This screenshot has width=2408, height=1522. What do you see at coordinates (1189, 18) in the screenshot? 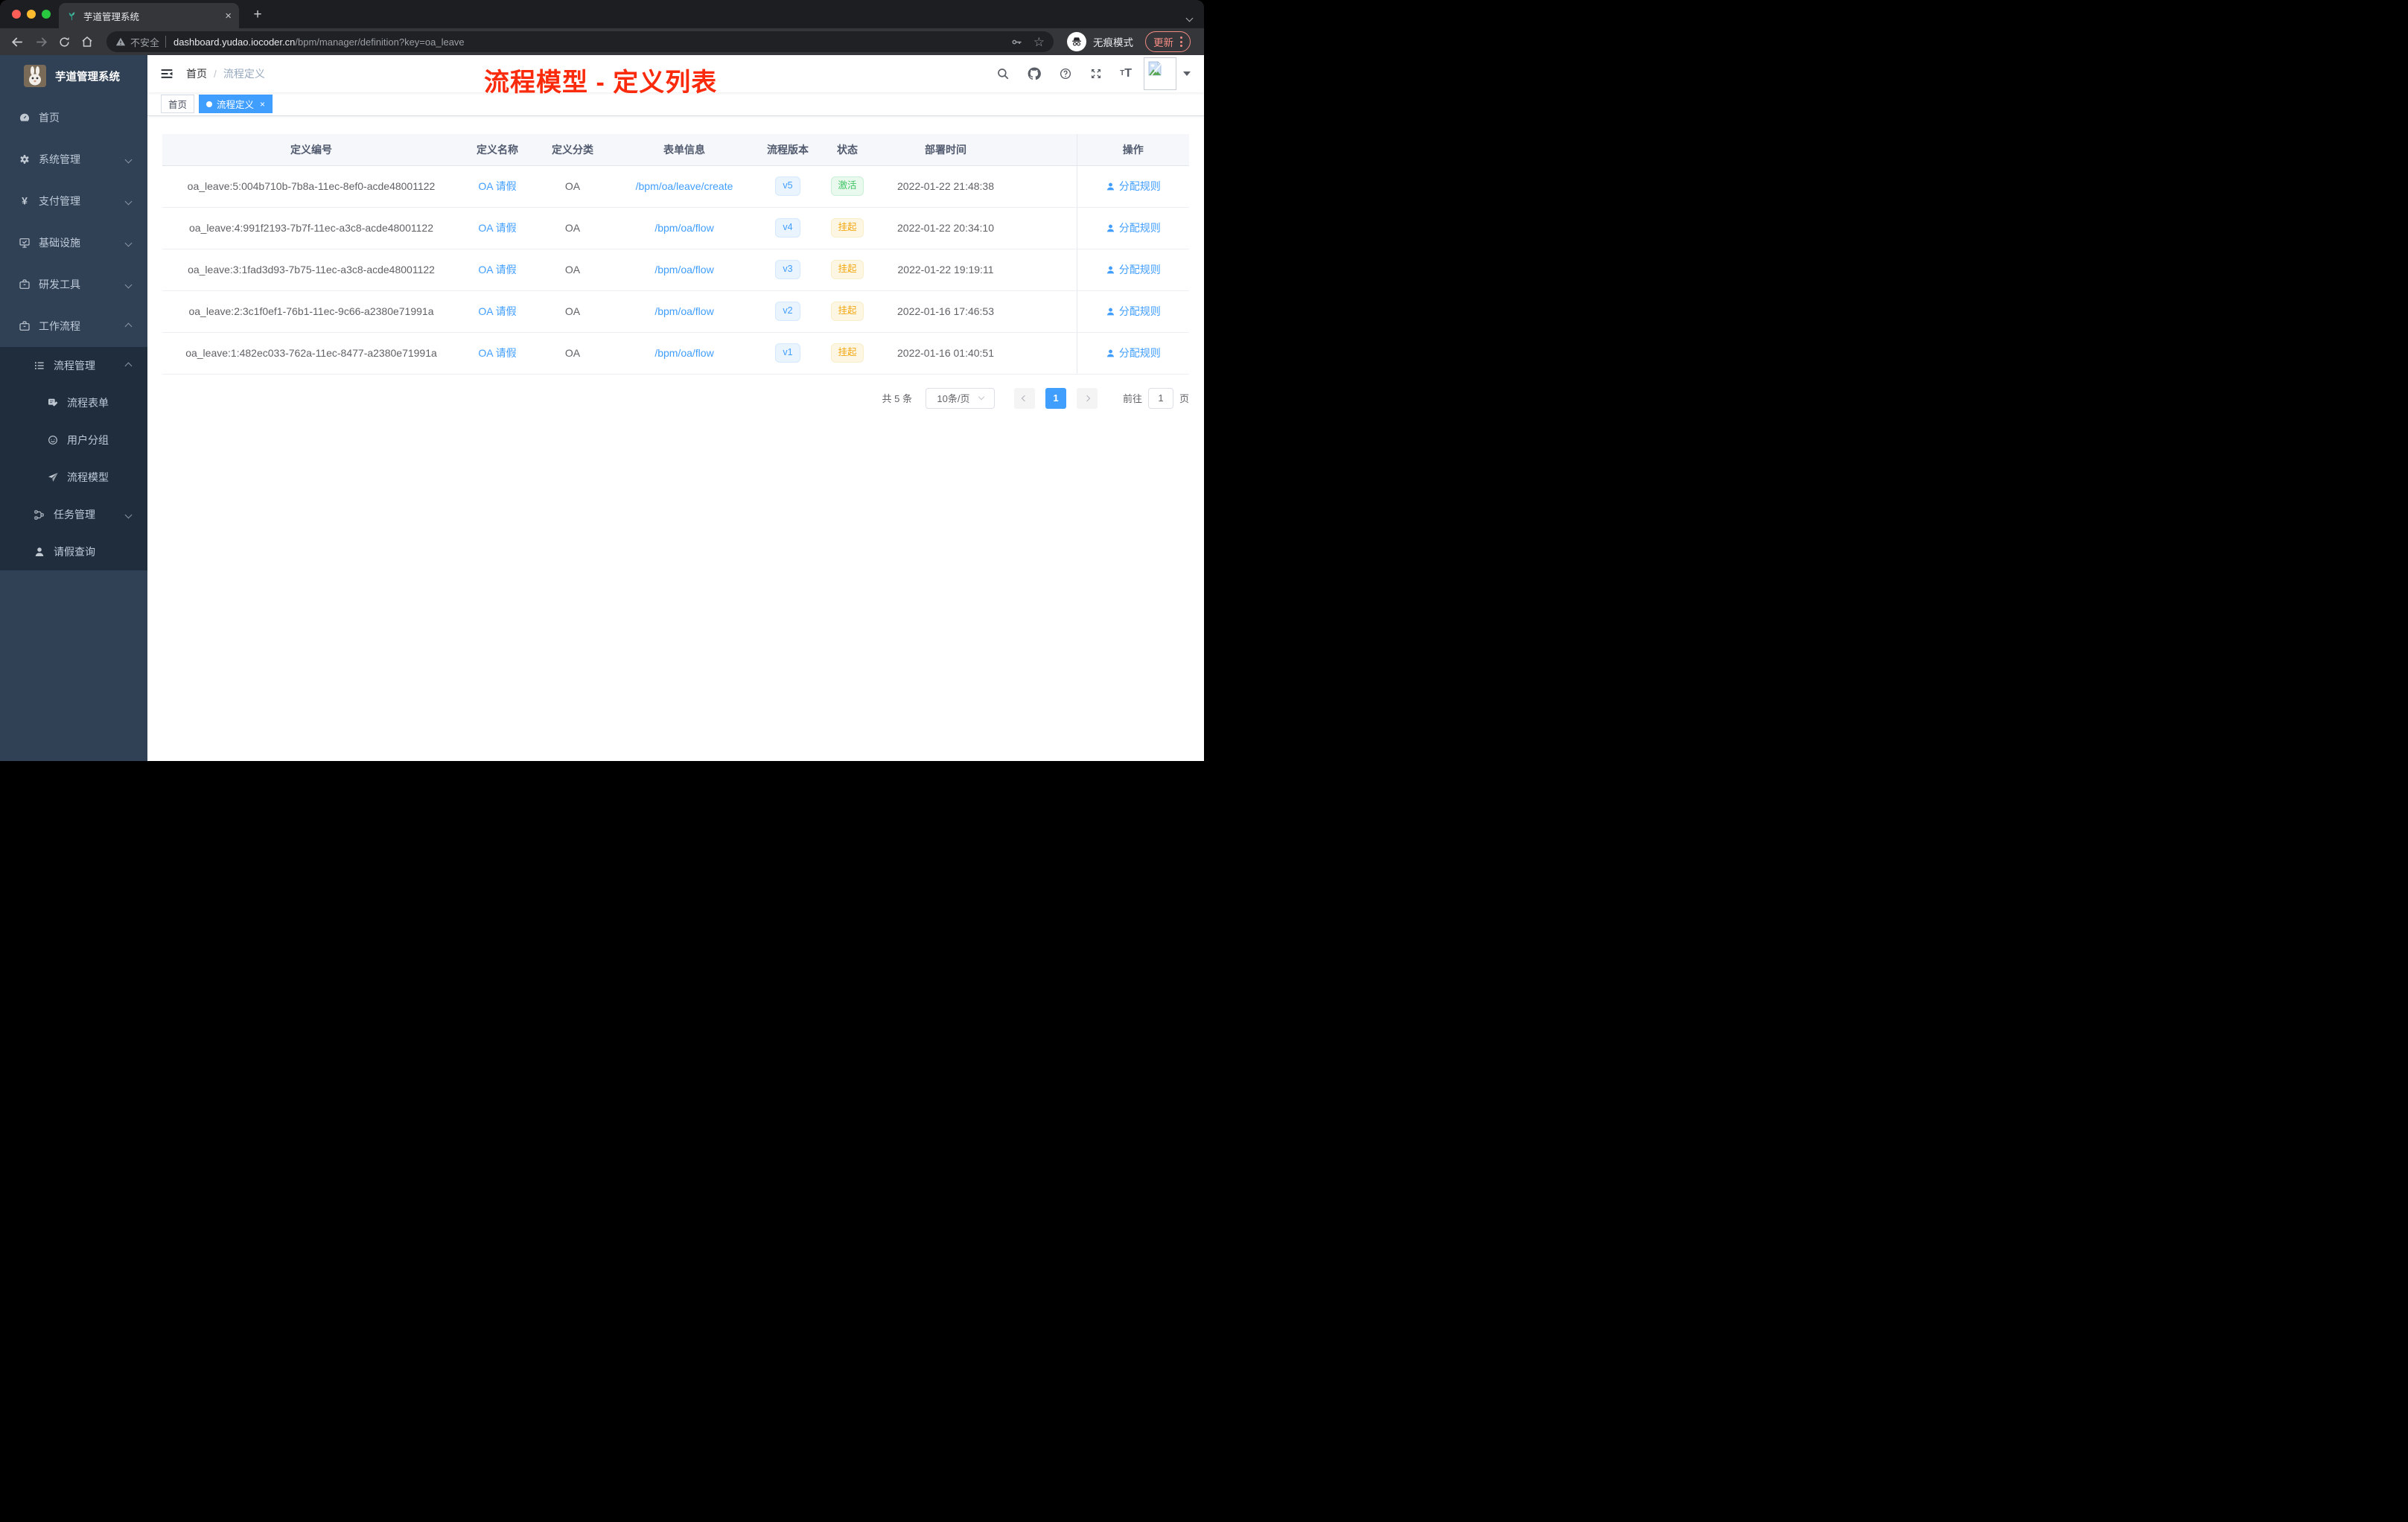
I see `tab-search-chevron-icon` at bounding box center [1189, 18].